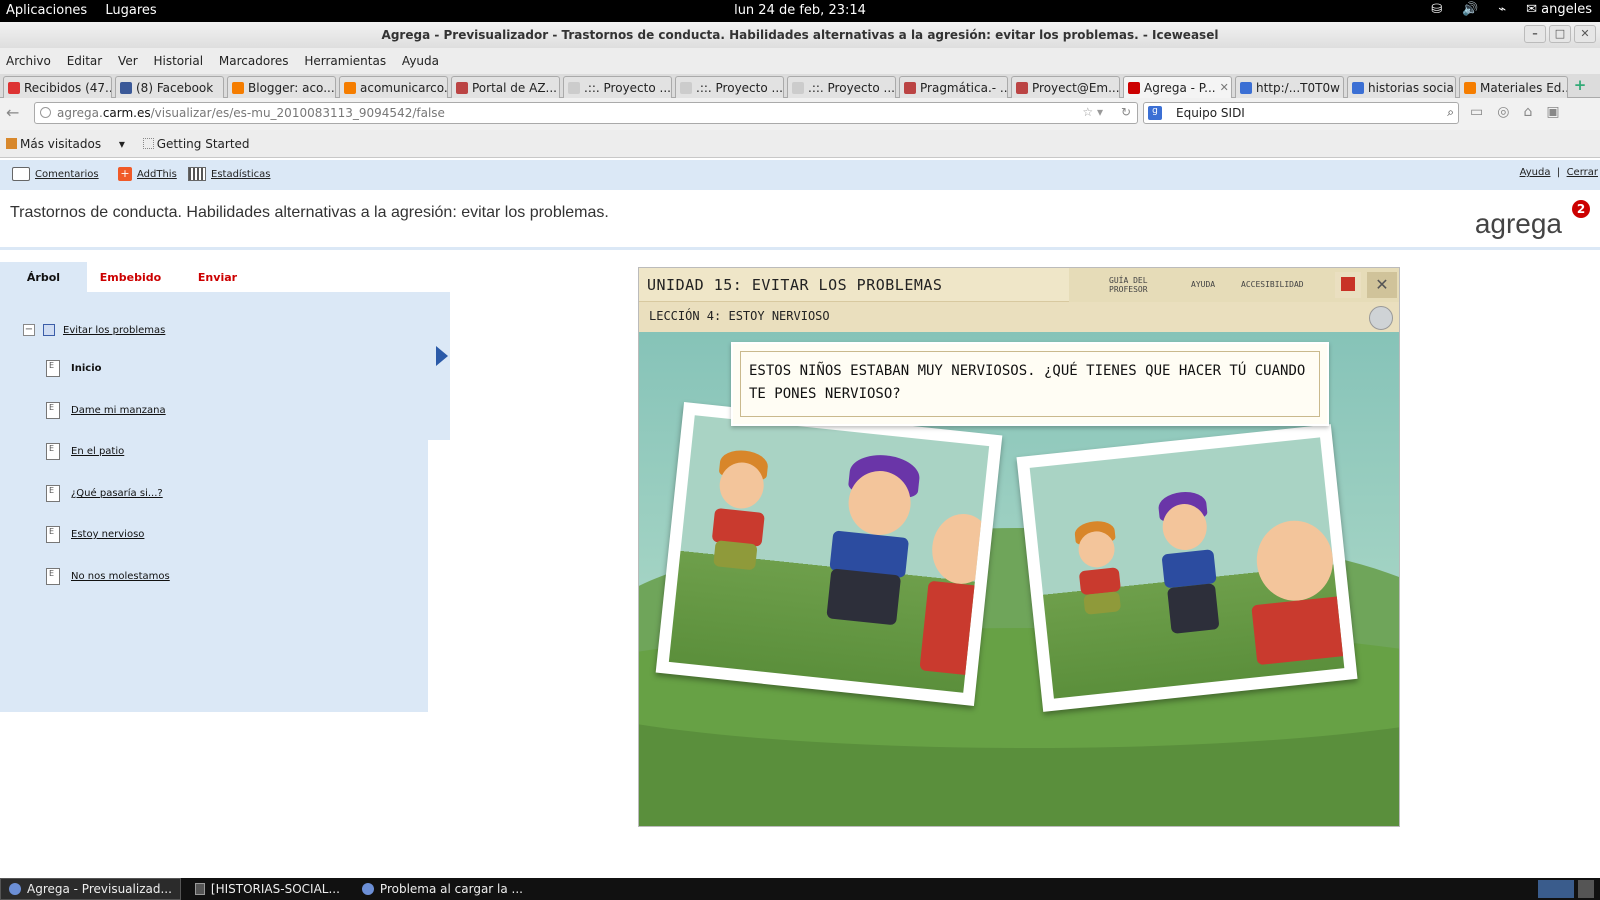  I want to click on illustration-laughing-kid, so click(1187, 568).